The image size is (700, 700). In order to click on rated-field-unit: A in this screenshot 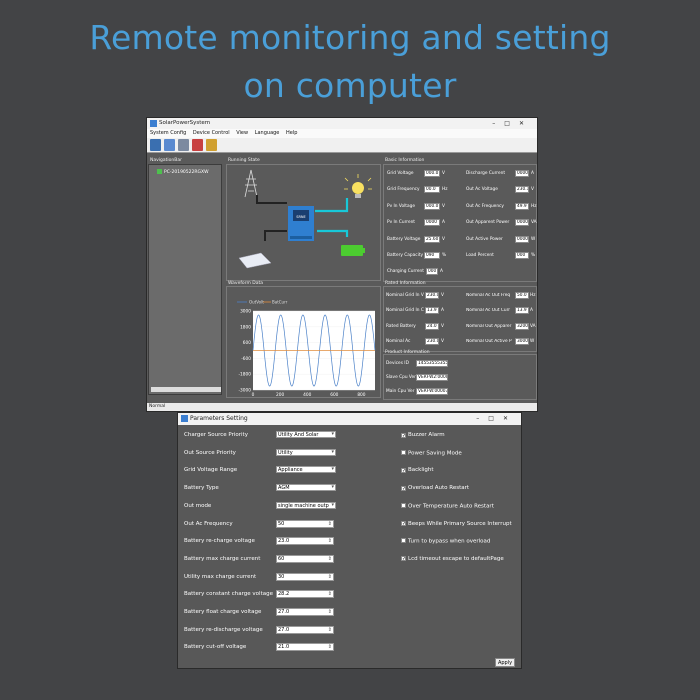, I will do `click(442, 311)`.